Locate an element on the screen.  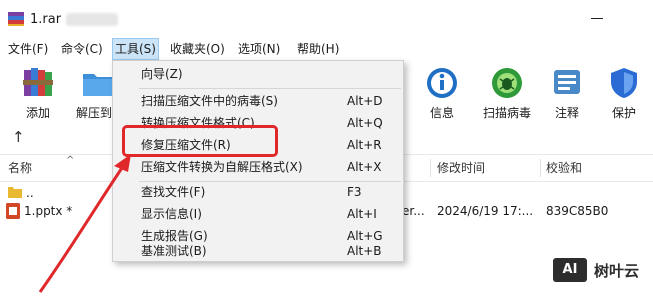
watermark-text: 树叶云 is located at coordinates (617, 271).